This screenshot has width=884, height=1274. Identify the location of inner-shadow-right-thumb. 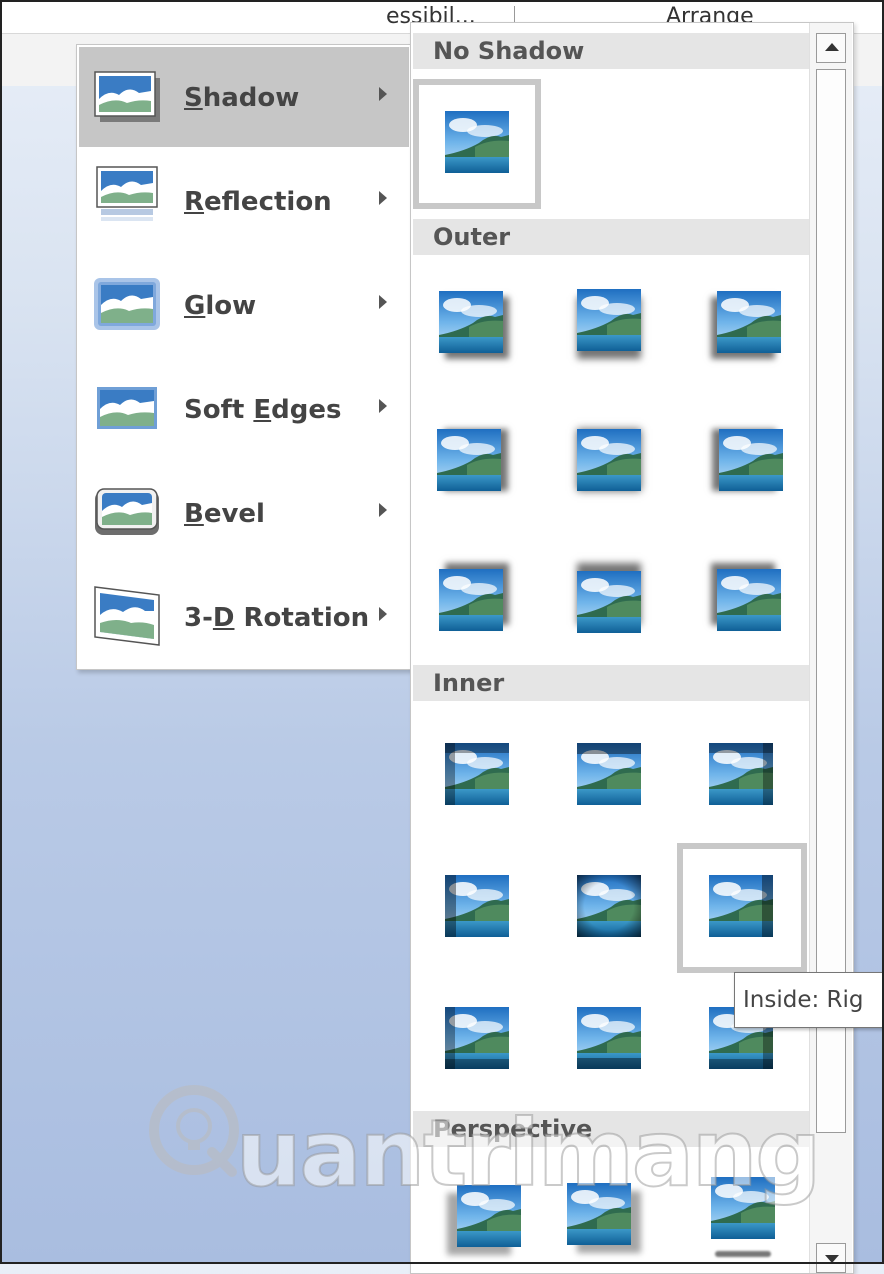
(741, 906).